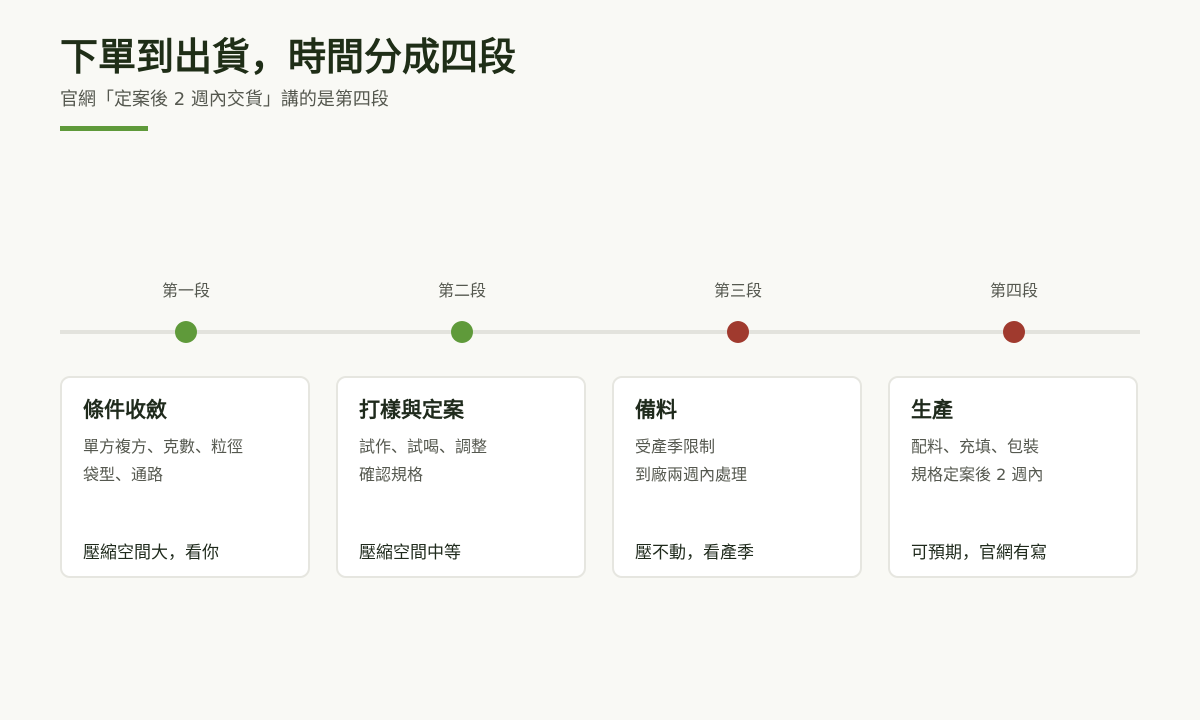 The width and height of the screenshot is (1200, 720). I want to click on stage-detail-2a: 試作、試喝、調整, so click(423, 446).